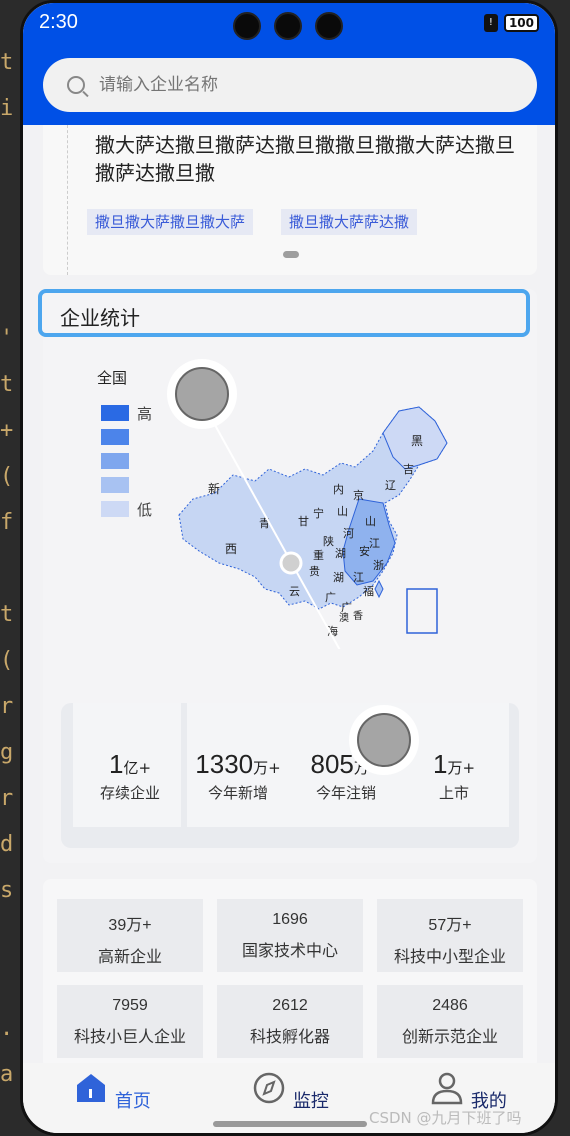 The image size is (570, 1136). Describe the element at coordinates (358, 495) in the screenshot. I see `svg-text: 京` at that location.